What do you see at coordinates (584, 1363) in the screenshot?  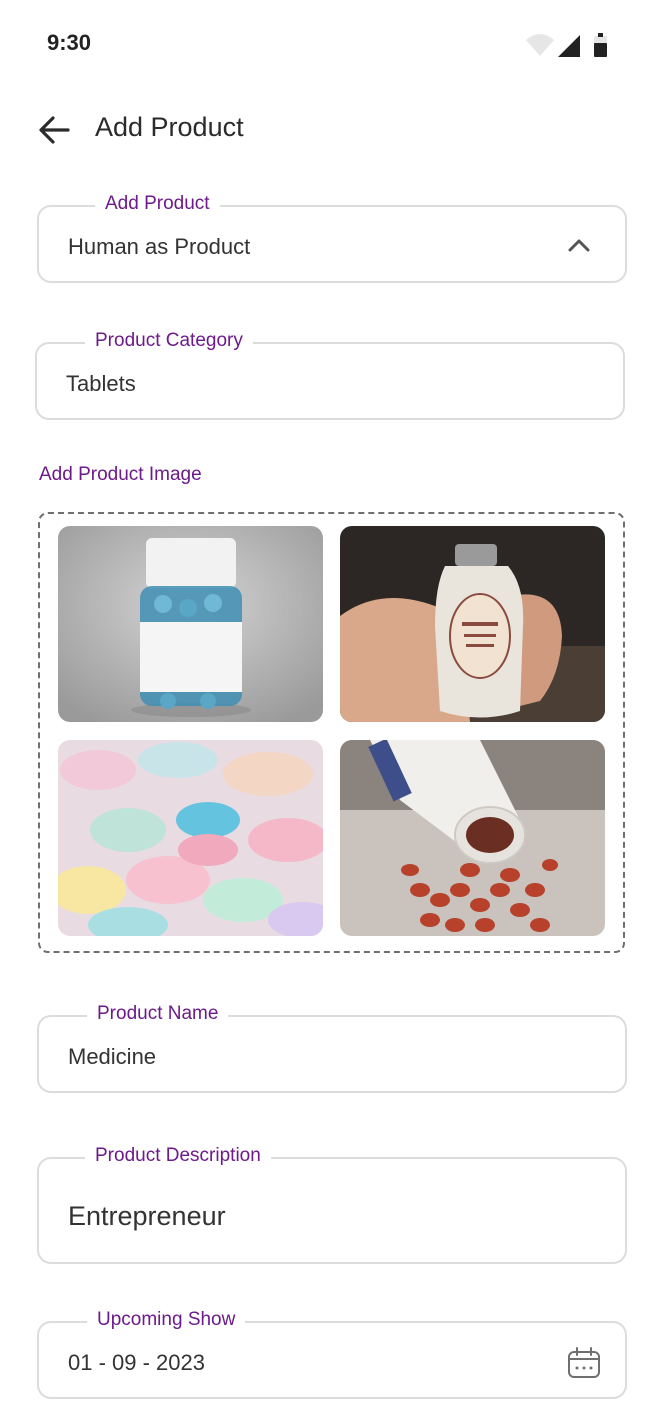 I see `calendar-icon` at bounding box center [584, 1363].